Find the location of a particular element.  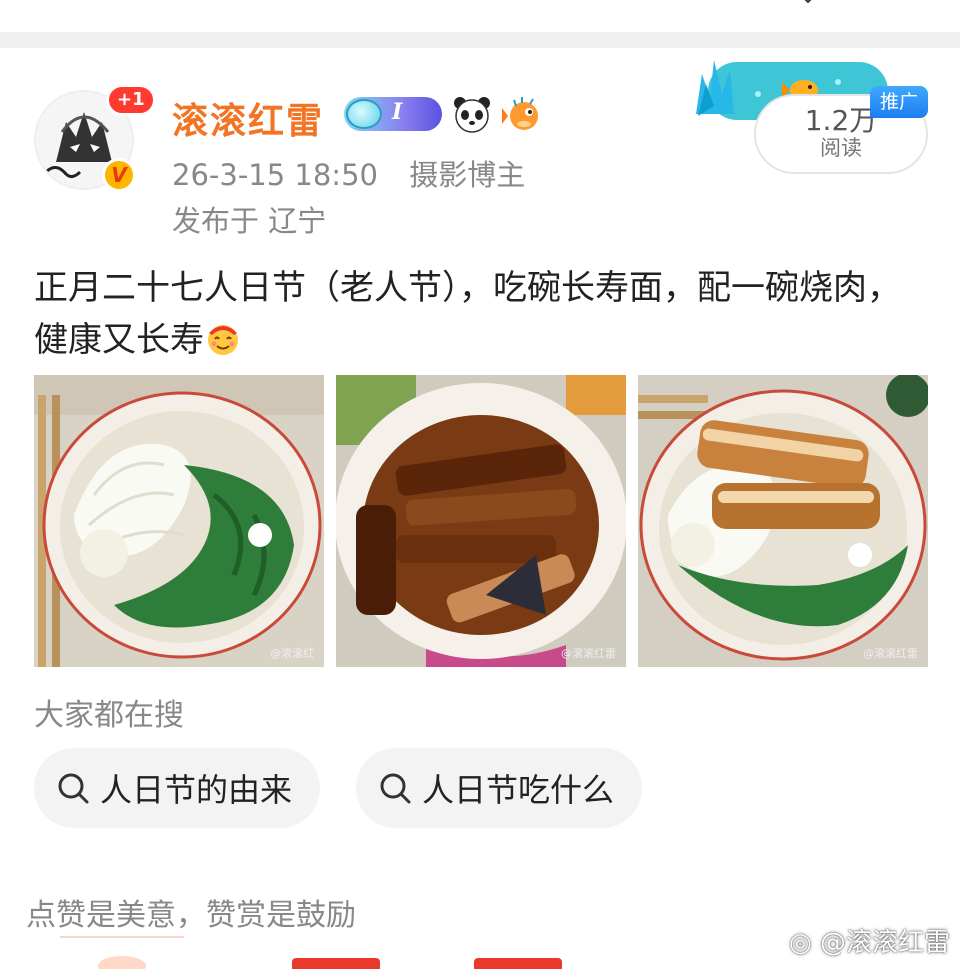

chevron-down-icon is located at coordinates (808, 2).